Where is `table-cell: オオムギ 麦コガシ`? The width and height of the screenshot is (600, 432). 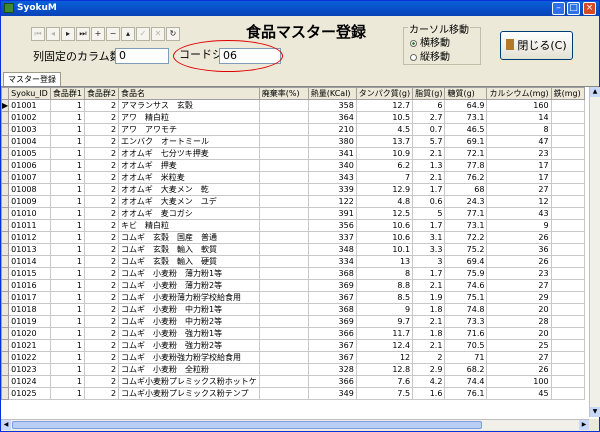
table-cell: オオムギ 麦コガシ is located at coordinates (189, 213).